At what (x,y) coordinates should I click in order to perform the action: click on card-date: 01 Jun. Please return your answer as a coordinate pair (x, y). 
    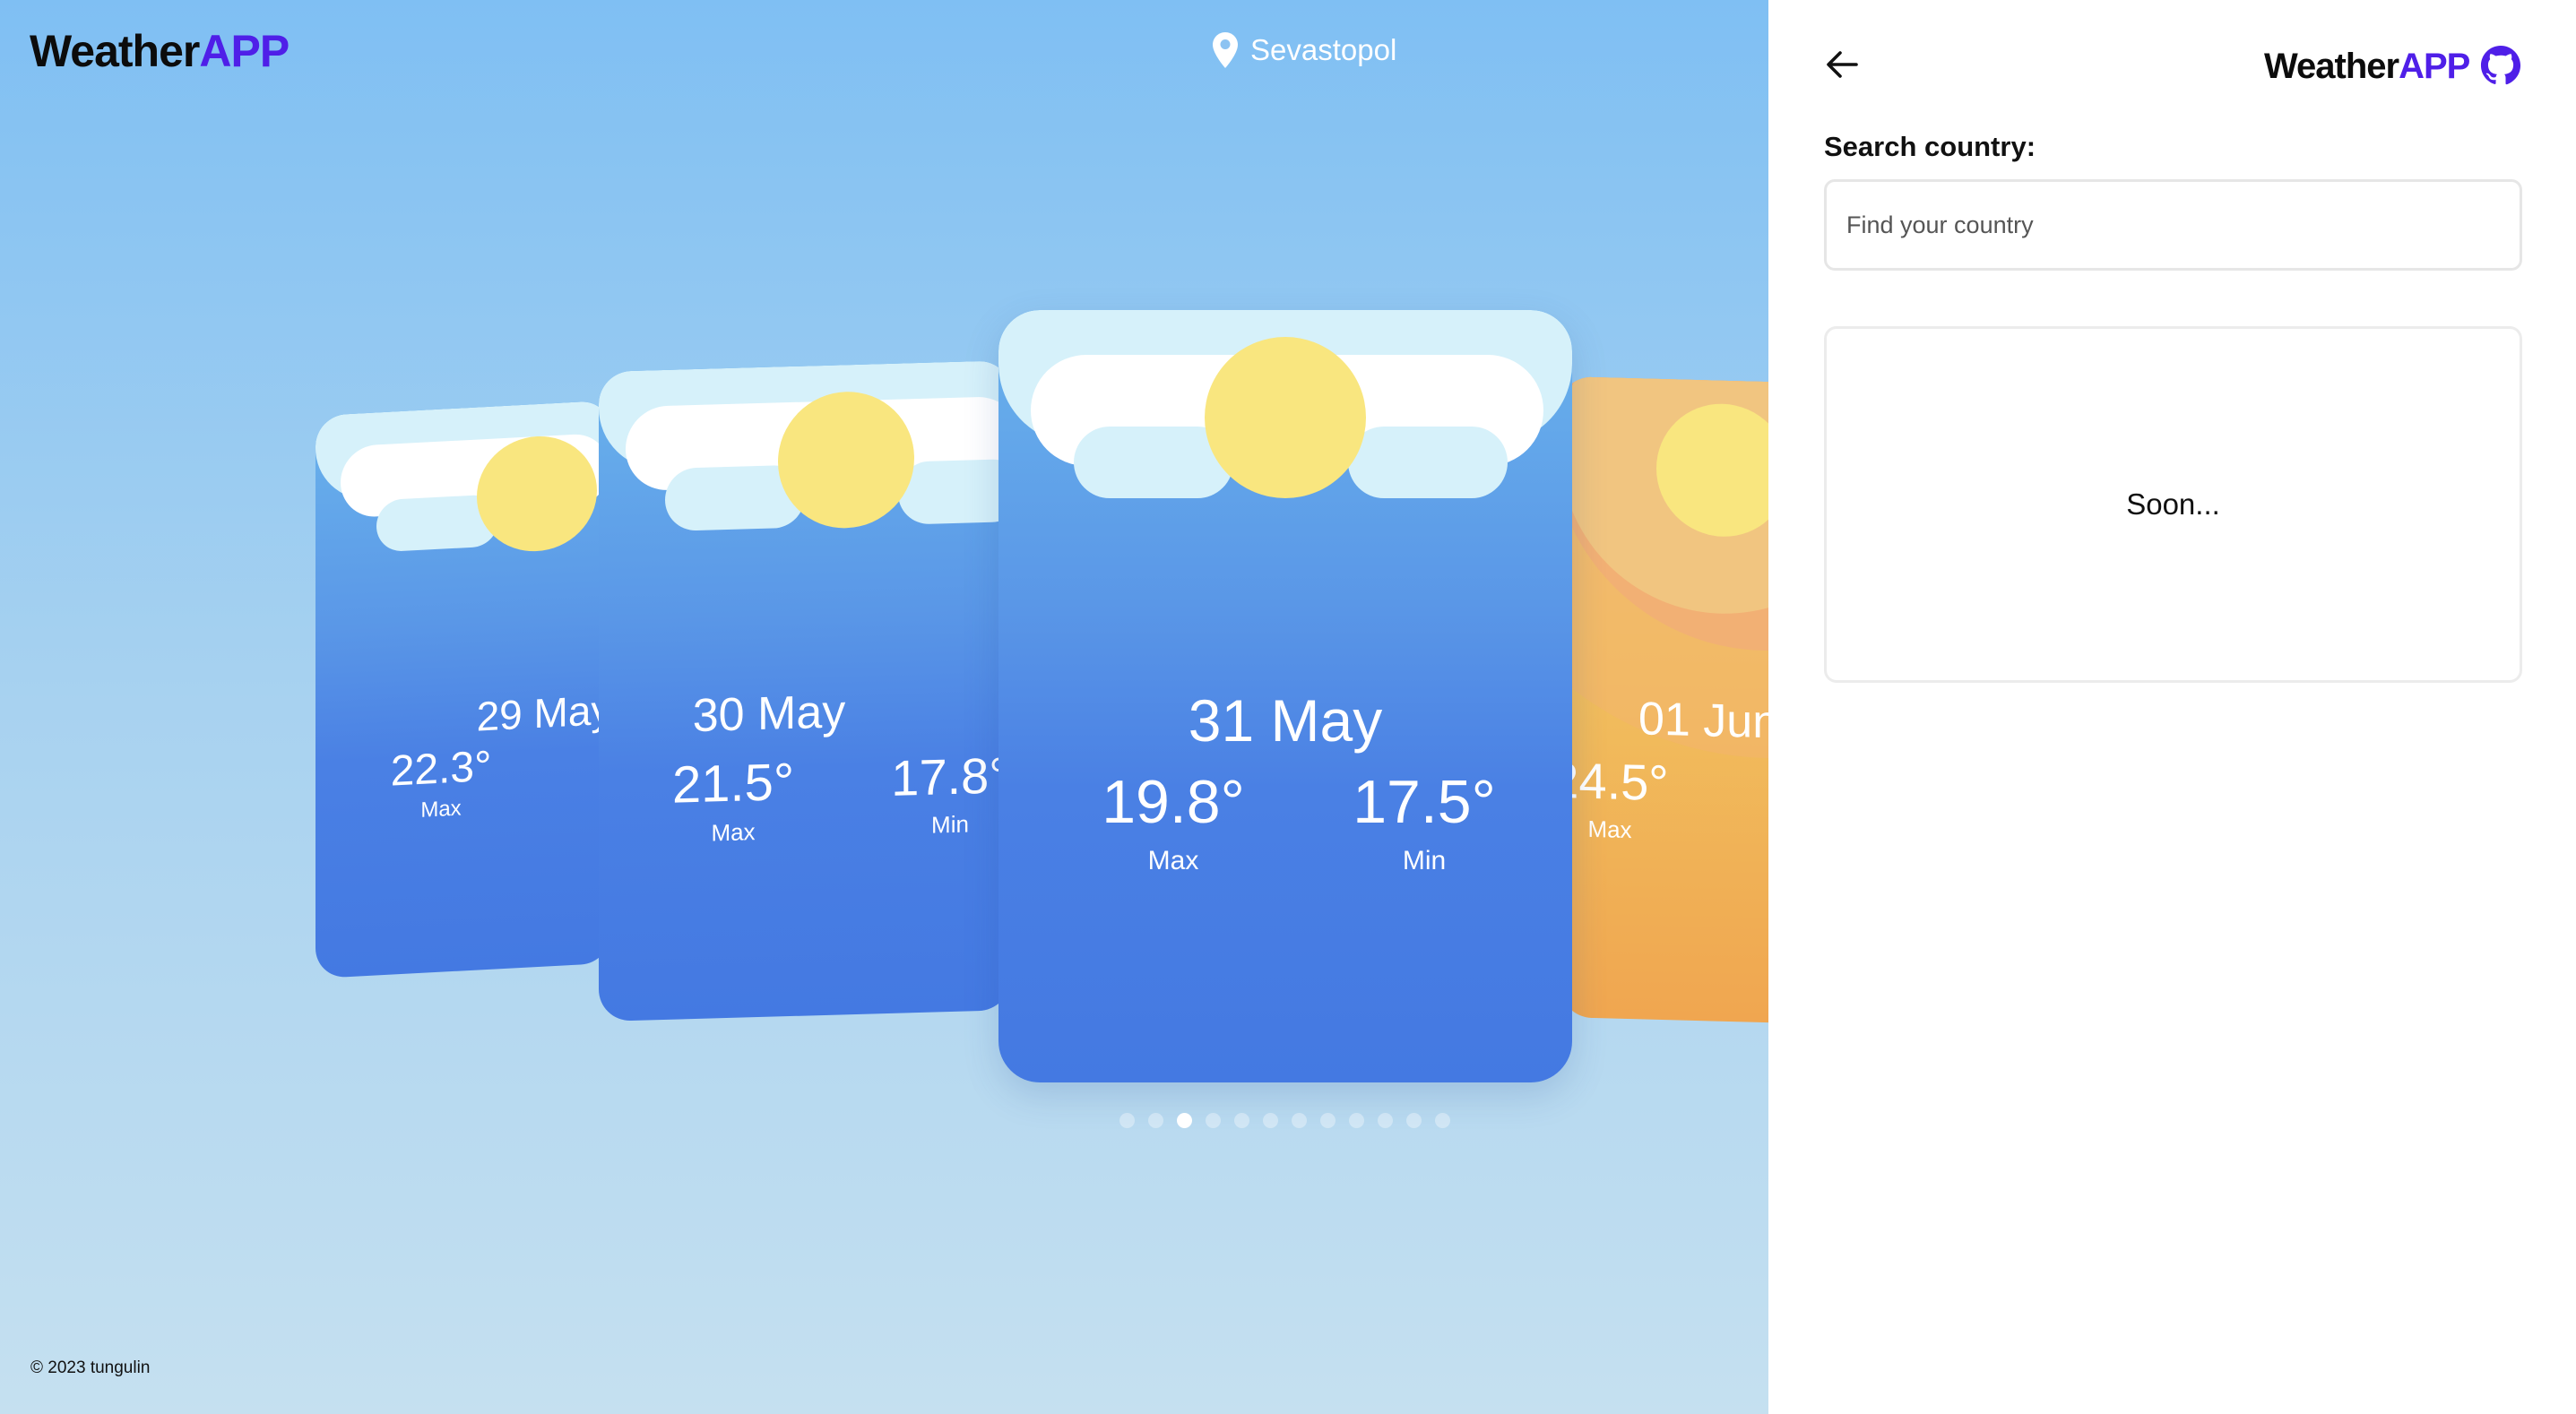
    Looking at the image, I should click on (1703, 721).